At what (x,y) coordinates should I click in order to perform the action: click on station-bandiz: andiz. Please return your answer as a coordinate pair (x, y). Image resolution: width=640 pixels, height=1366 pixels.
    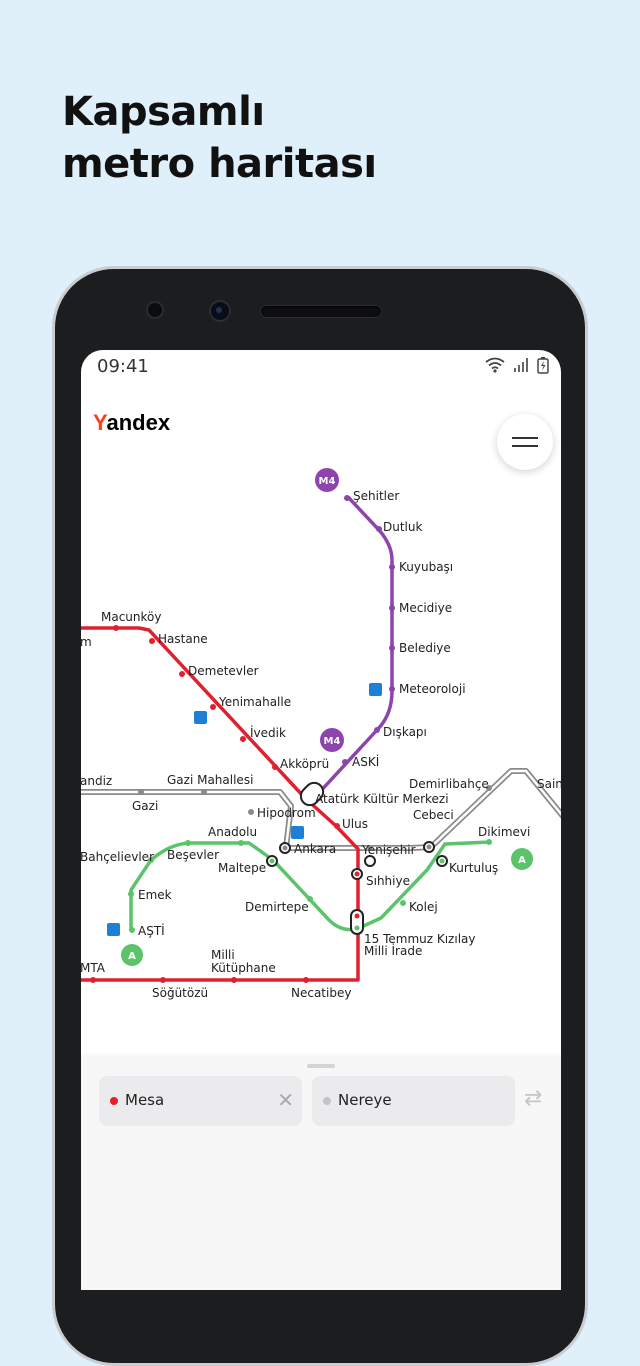
    Looking at the image, I should click on (96, 781).